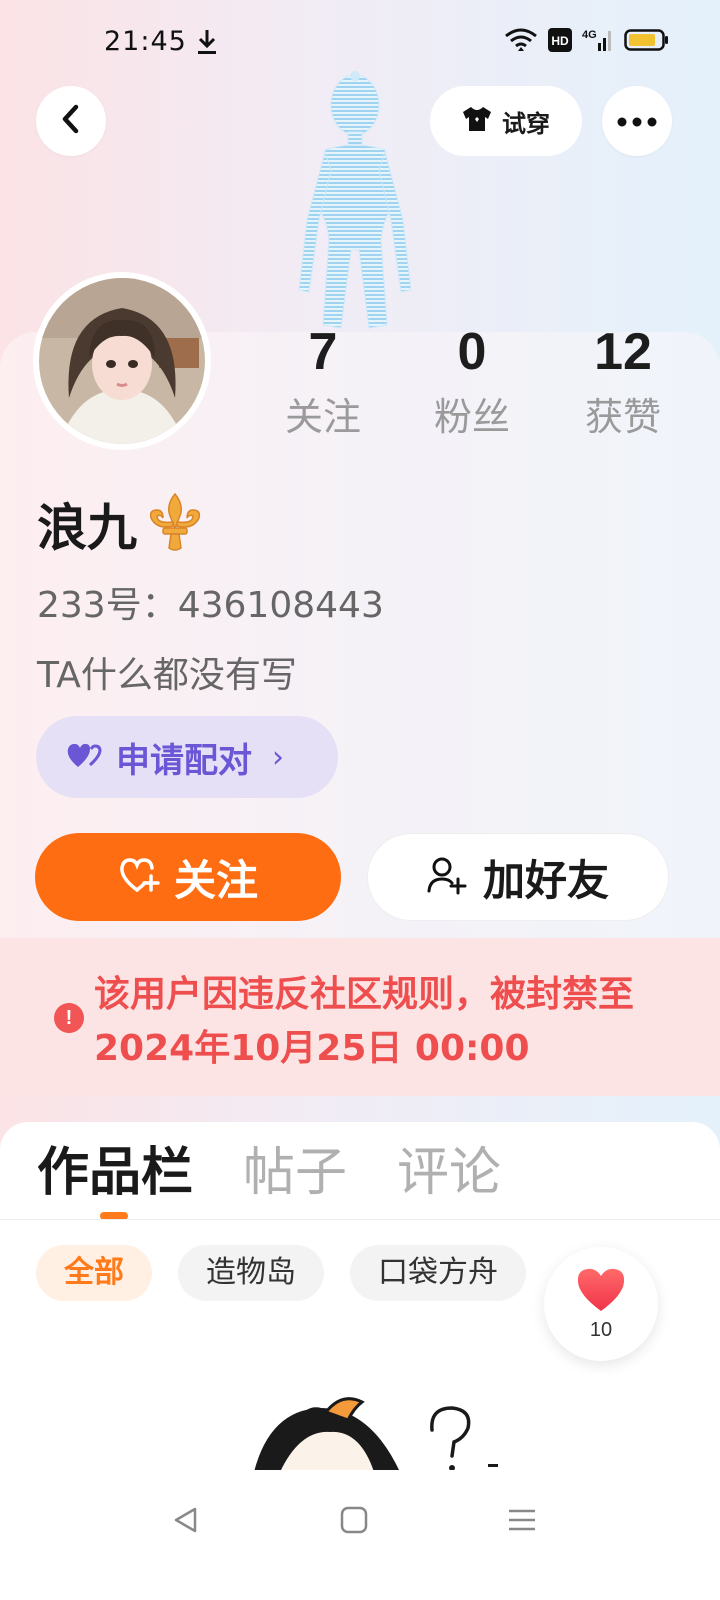 The height and width of the screenshot is (1600, 720). I want to click on filter-chips: 全部 造物岛 口袋方舟, so click(281, 1273).